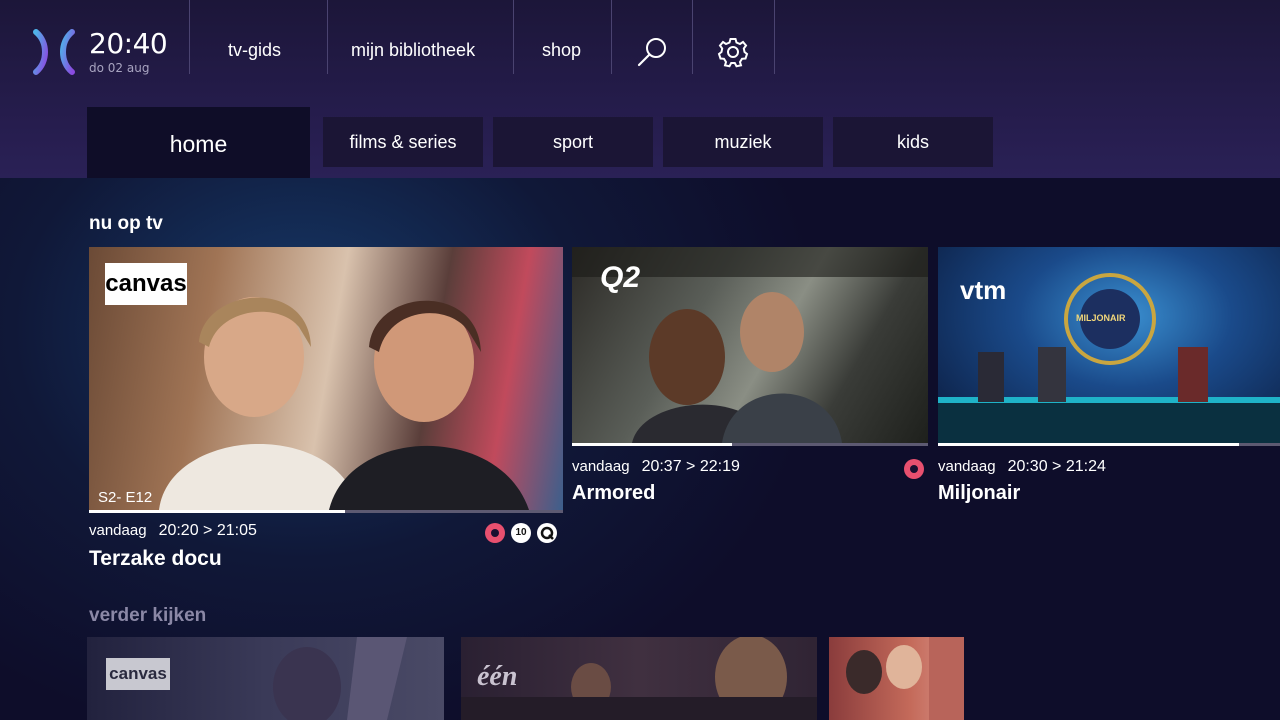 The height and width of the screenshot is (720, 1280). I want to click on nav-tv-gids: tv-gids, so click(254, 50).